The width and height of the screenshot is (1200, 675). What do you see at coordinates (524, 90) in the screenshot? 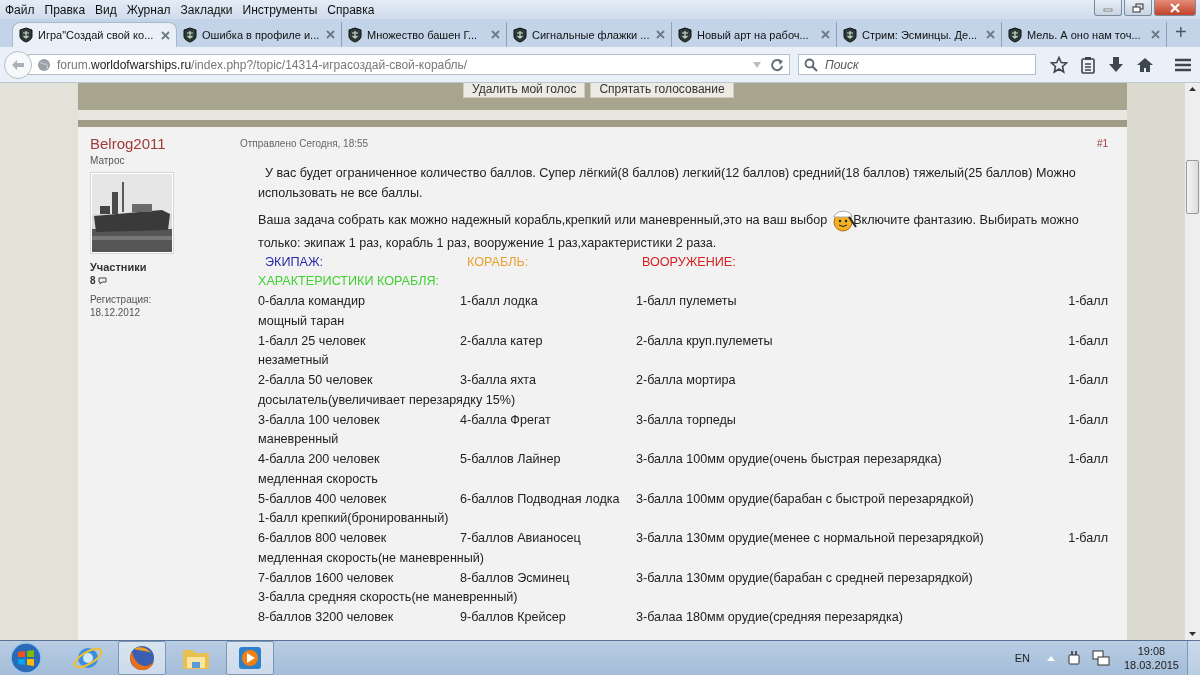
I see `poll-button: Удалить мой голос` at bounding box center [524, 90].